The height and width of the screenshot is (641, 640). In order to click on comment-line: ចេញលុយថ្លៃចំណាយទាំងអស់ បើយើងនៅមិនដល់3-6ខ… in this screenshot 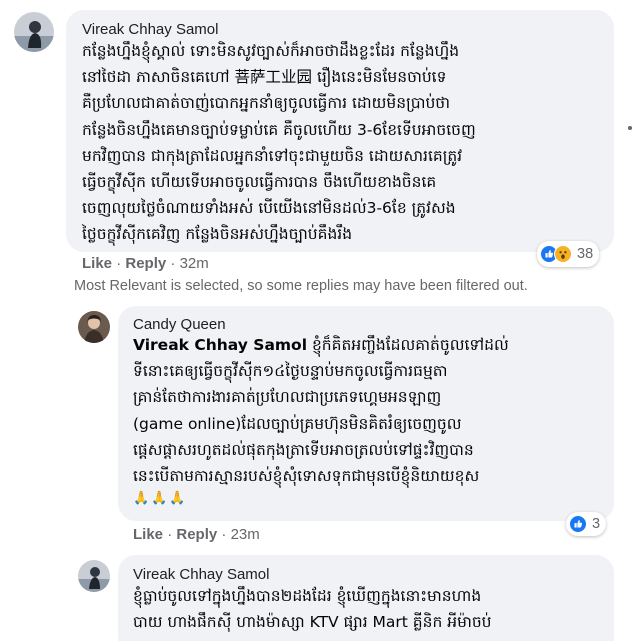, I will do `click(269, 208)`.